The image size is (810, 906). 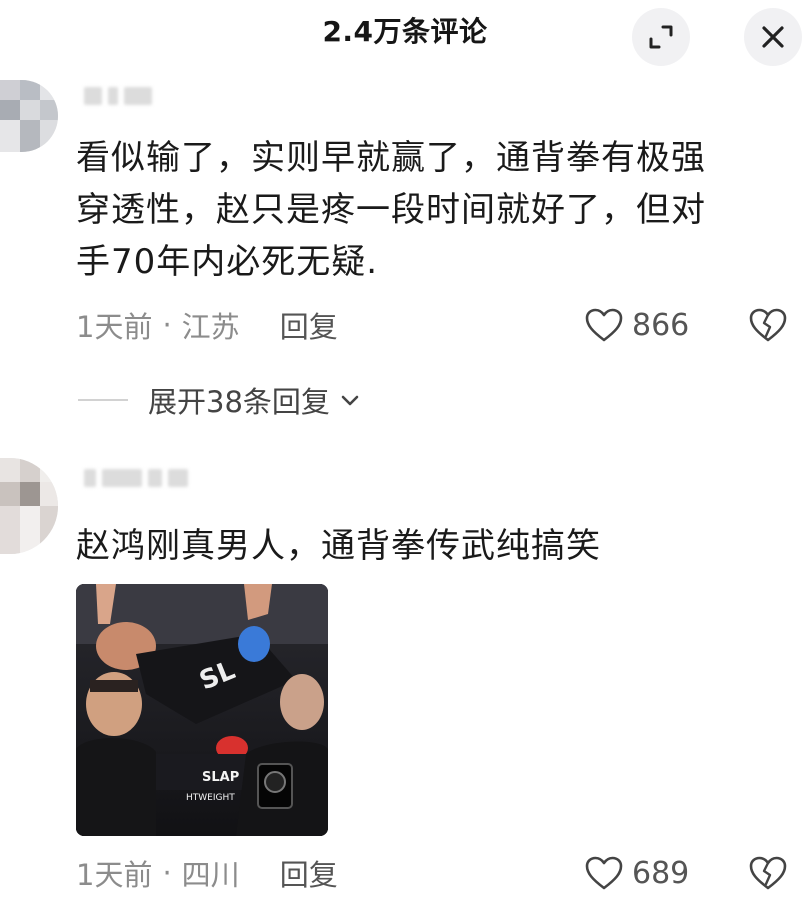 I want to click on photo-image: SL SLAP HTWEIGHT, so click(x=202, y=710).